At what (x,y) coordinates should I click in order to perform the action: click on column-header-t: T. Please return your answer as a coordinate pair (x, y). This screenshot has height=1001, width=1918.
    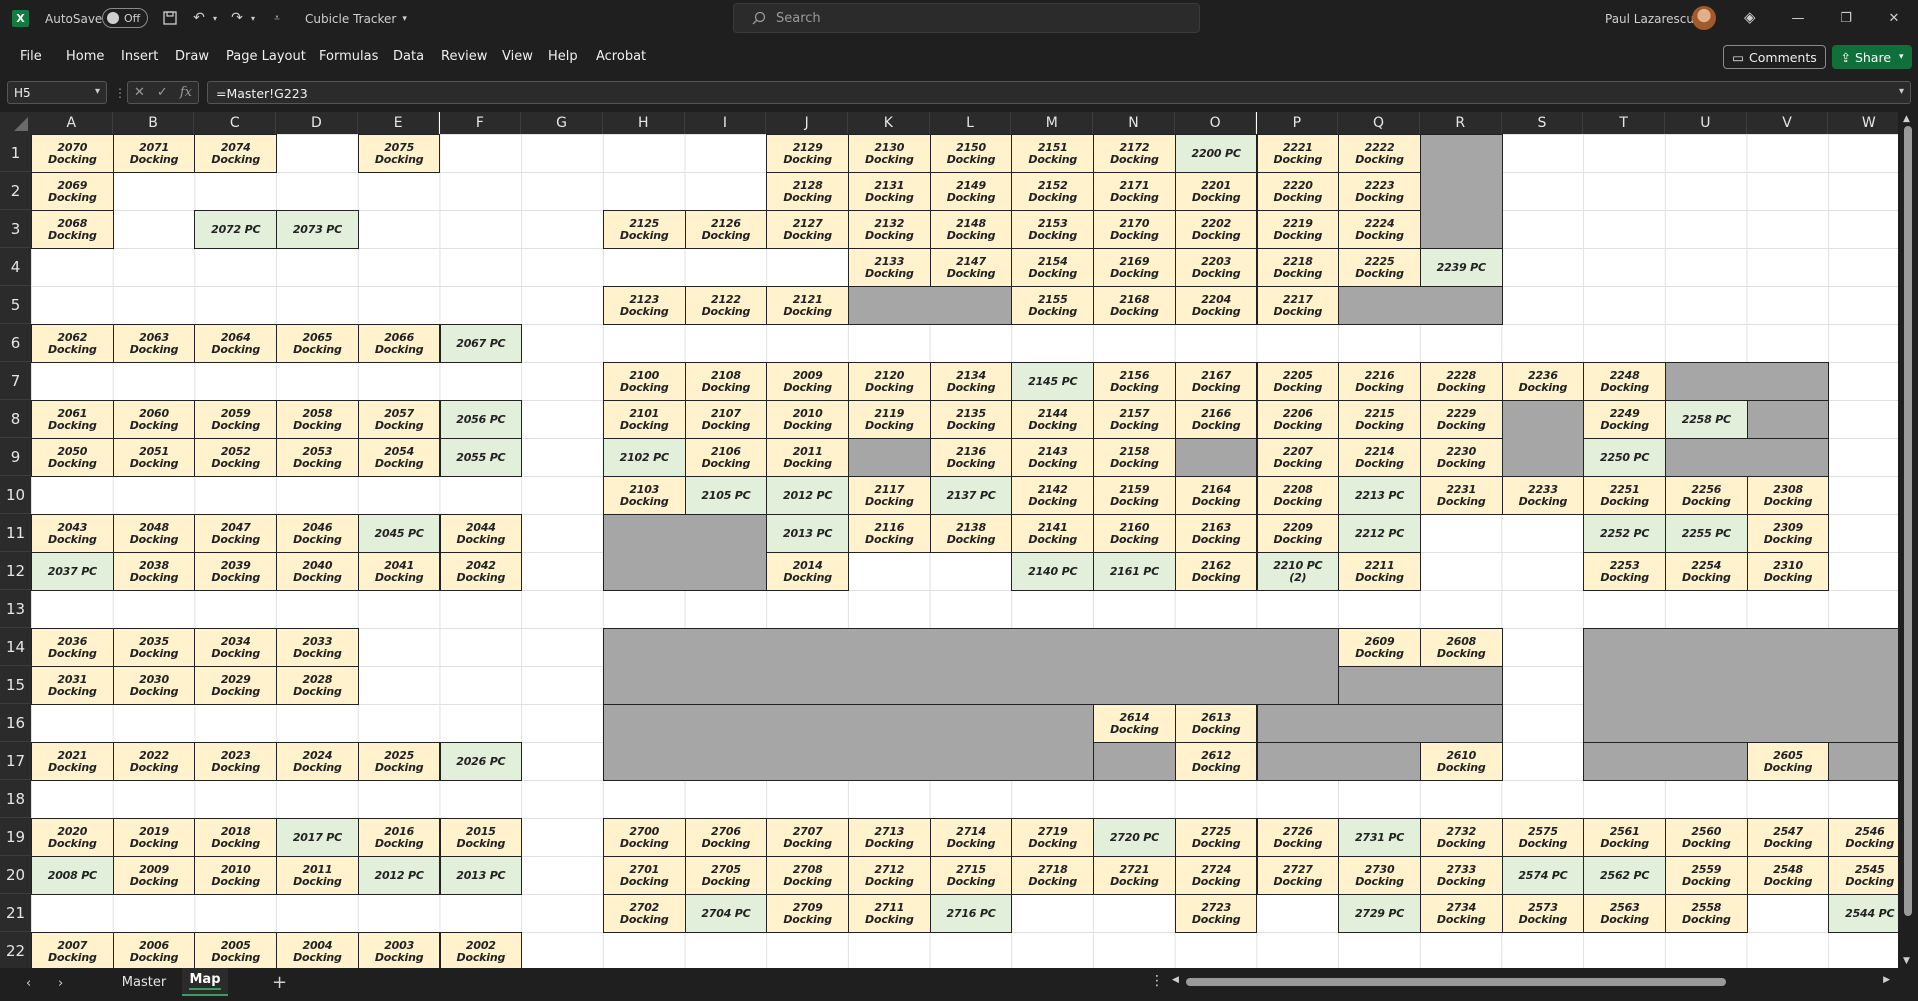
    Looking at the image, I should click on (1624, 123).